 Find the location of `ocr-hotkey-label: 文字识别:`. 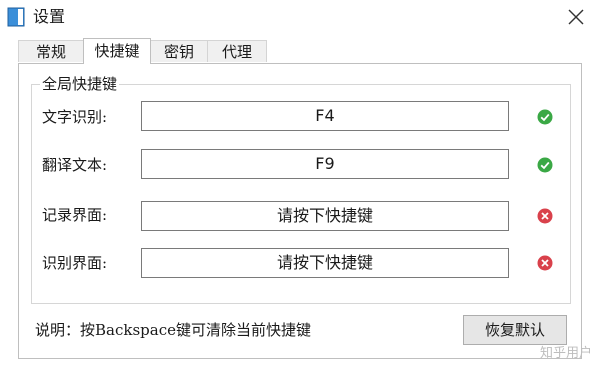

ocr-hotkey-label: 文字识别: is located at coordinates (75, 117).